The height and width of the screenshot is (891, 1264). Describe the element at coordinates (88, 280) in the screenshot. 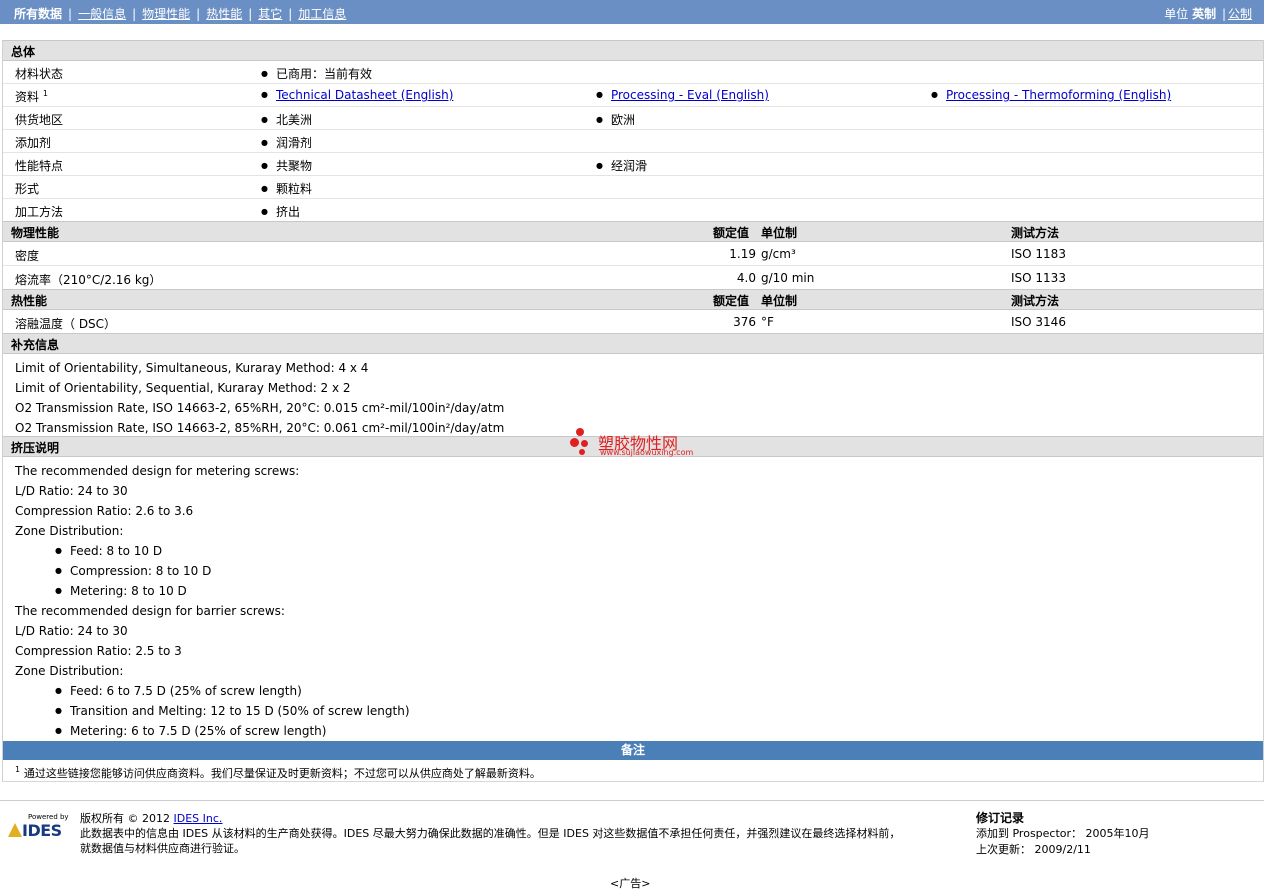

I see `row-label: 熔流率（210°C/2.16 kg）` at that location.